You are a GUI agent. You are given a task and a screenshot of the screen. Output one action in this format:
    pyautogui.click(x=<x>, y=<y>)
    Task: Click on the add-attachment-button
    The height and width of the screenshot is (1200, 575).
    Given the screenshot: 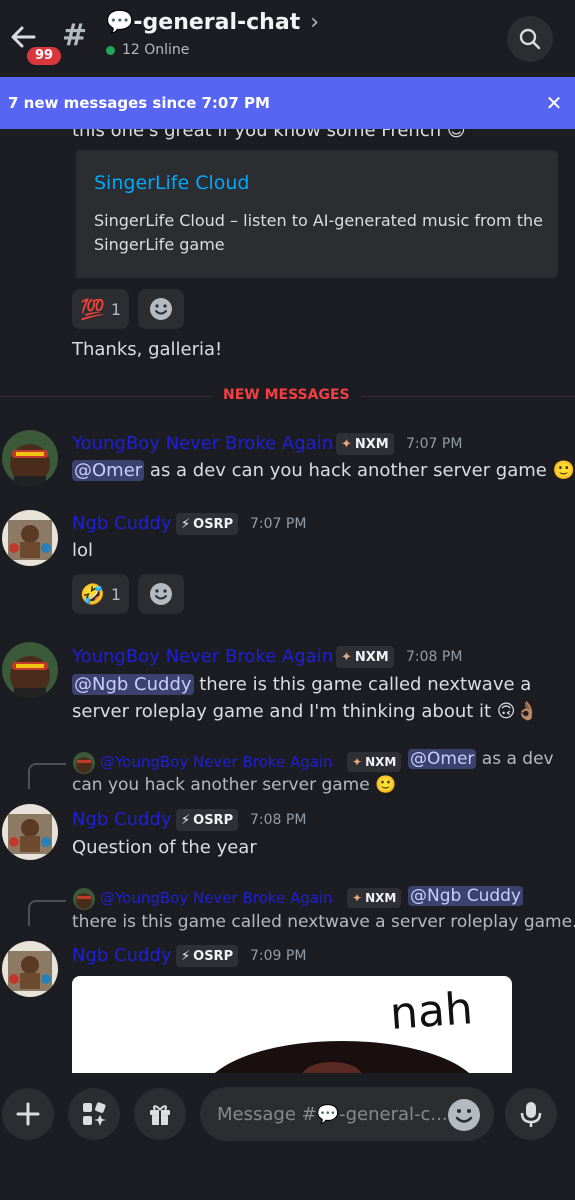 What is the action you would take?
    pyautogui.click(x=28, y=1114)
    